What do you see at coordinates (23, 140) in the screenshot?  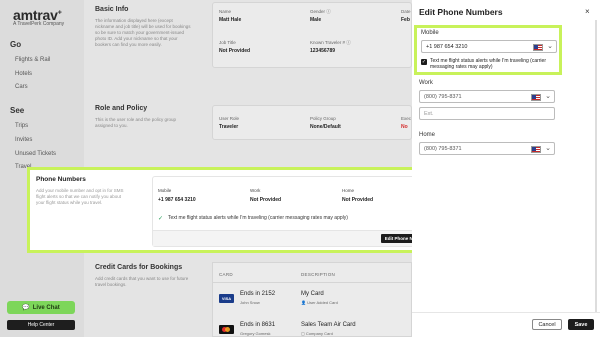 I see `nav-invites: Invites` at bounding box center [23, 140].